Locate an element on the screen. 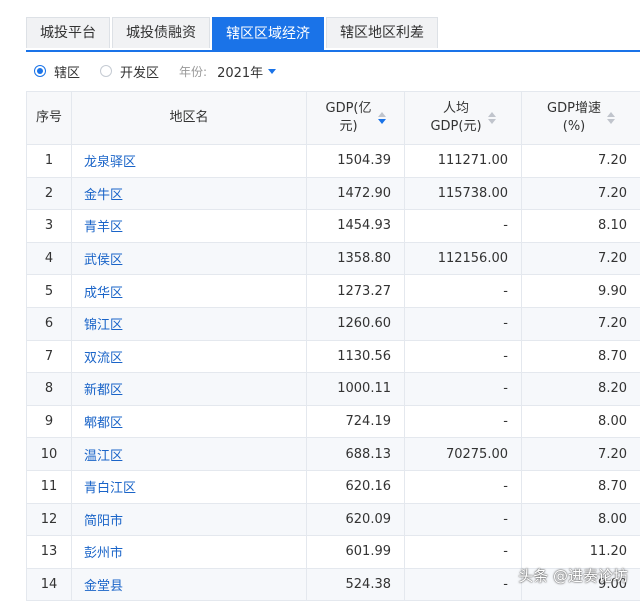 The width and height of the screenshot is (640, 601). row-index: 2 is located at coordinates (49, 193).